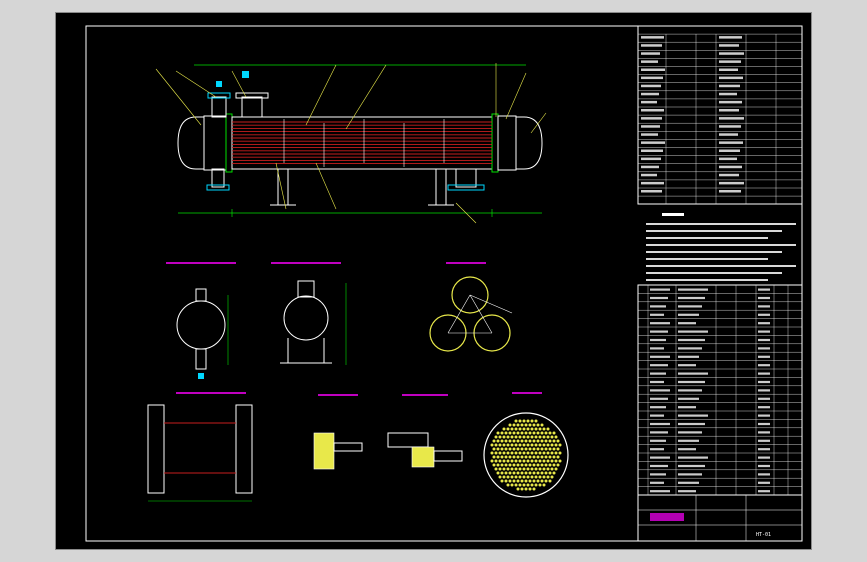 The height and width of the screenshot is (562, 867). I want to click on parts-list-grid, so click(720, 390).